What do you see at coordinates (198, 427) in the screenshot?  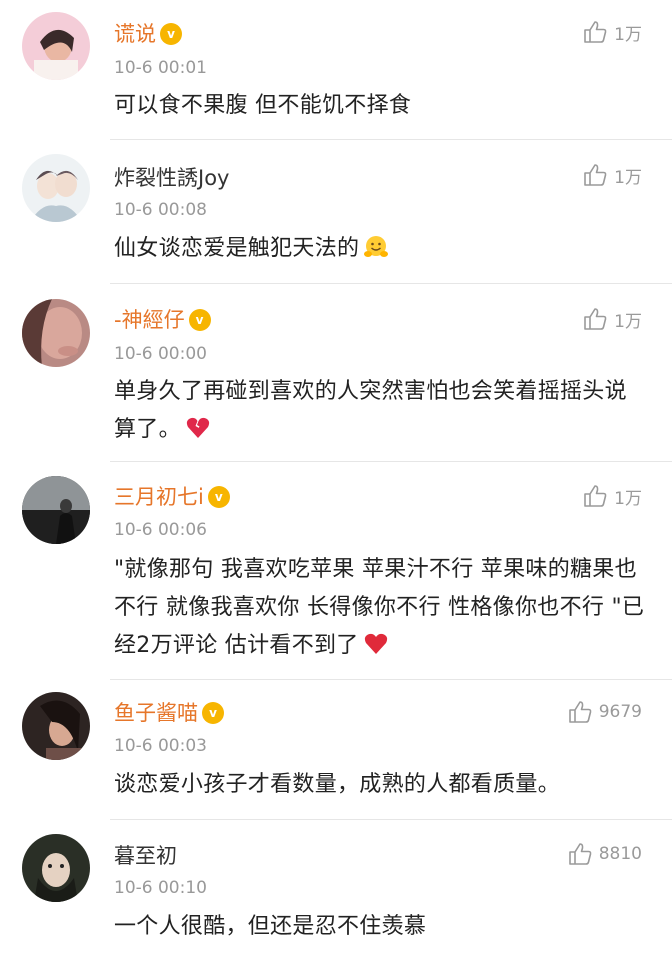 I see `broken-heart-emoji` at bounding box center [198, 427].